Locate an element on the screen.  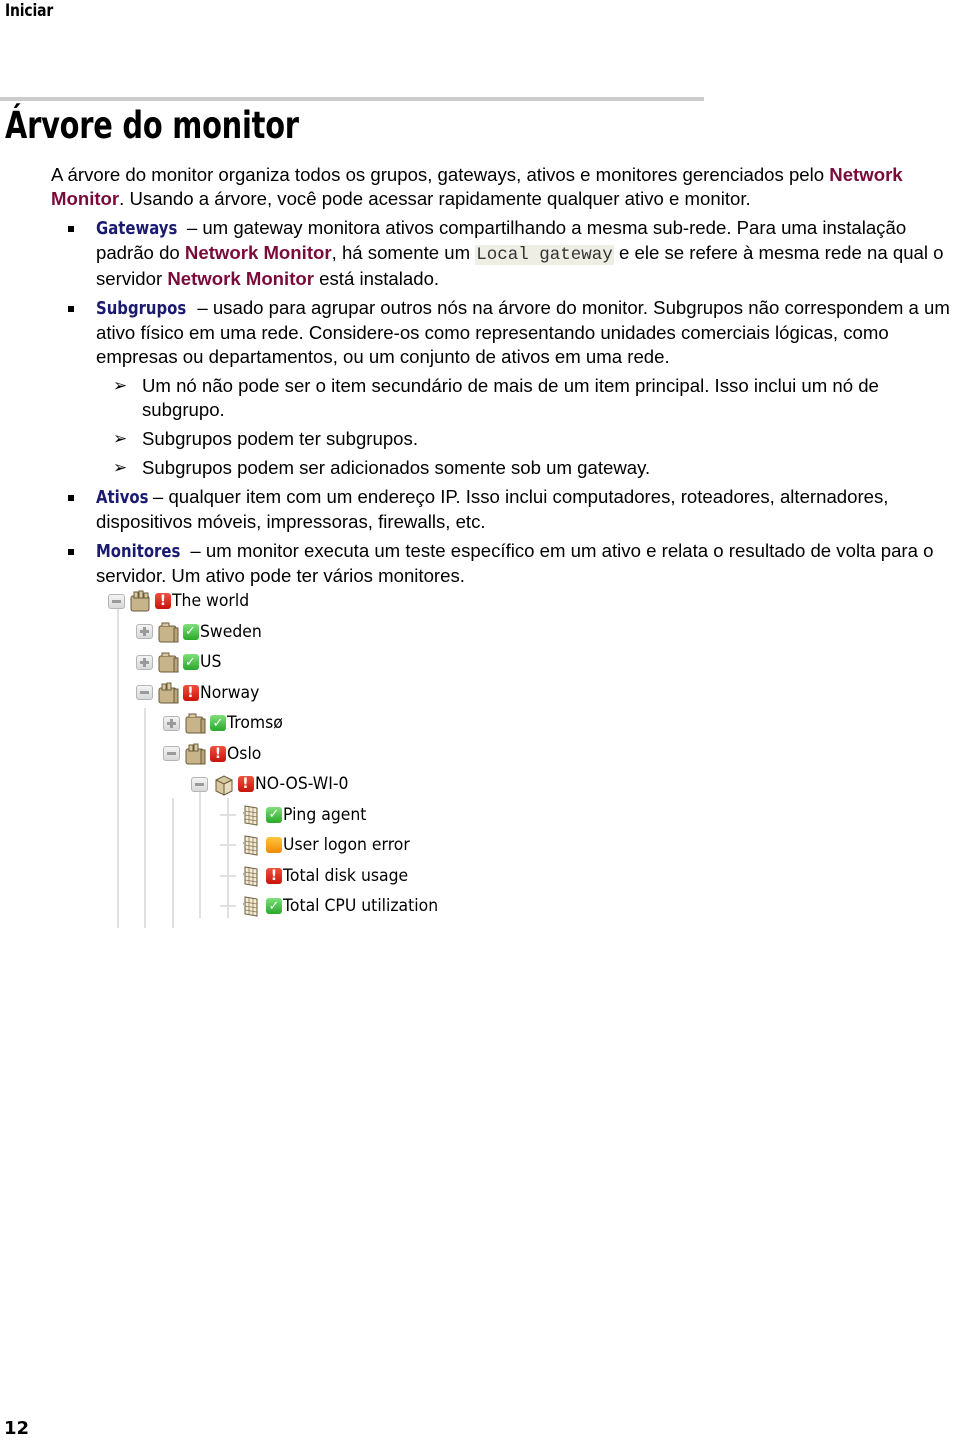
title-rule is located at coordinates (352, 99).